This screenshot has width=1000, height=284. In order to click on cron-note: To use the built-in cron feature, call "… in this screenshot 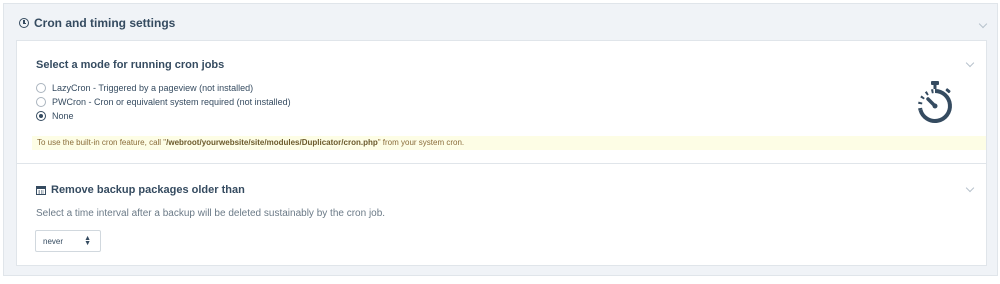, I will do `click(509, 143)`.